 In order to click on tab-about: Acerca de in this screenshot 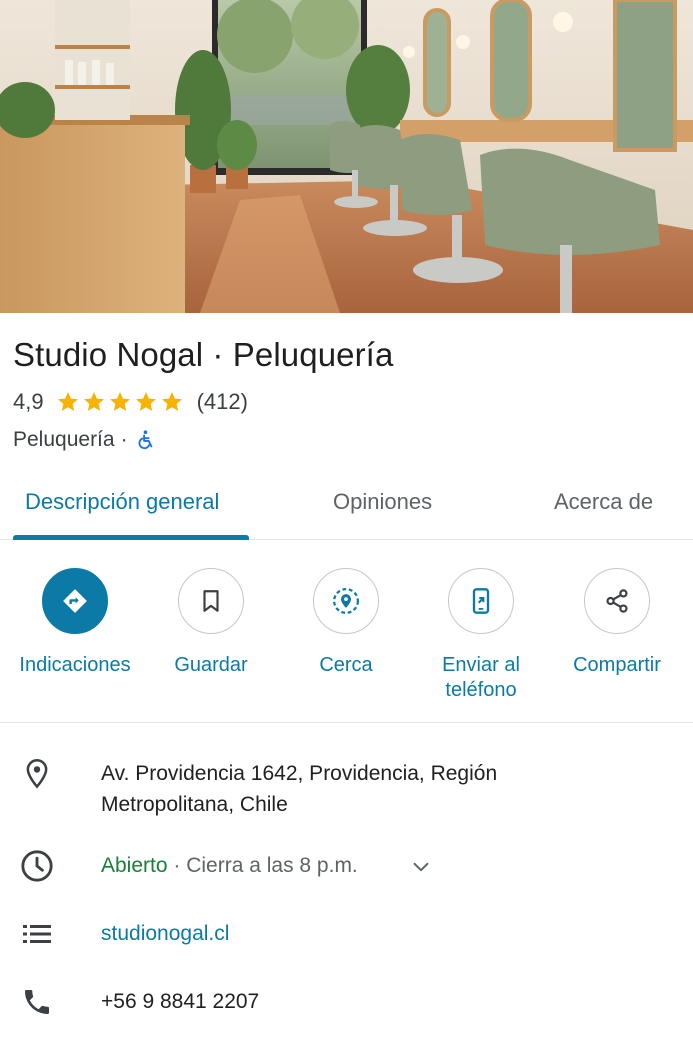, I will do `click(603, 502)`.